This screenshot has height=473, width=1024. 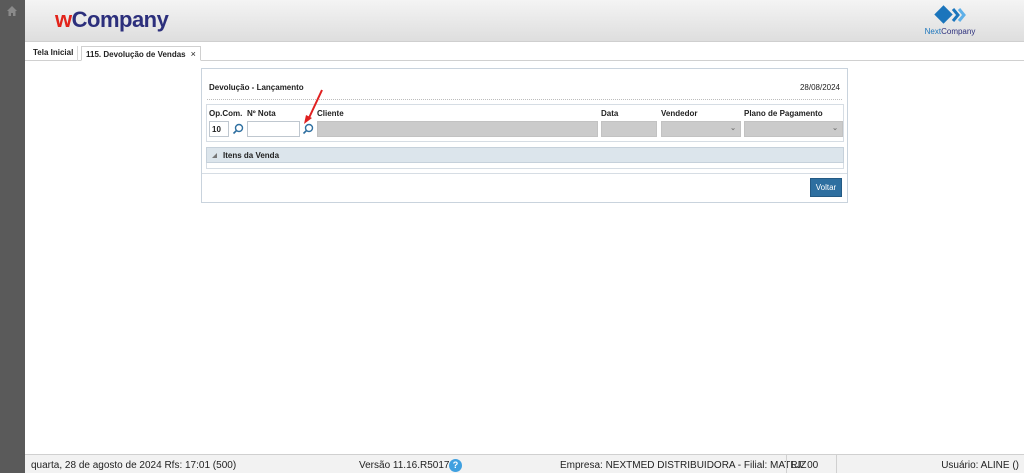 I want to click on opcom-label: Op.Com., so click(x=226, y=113).